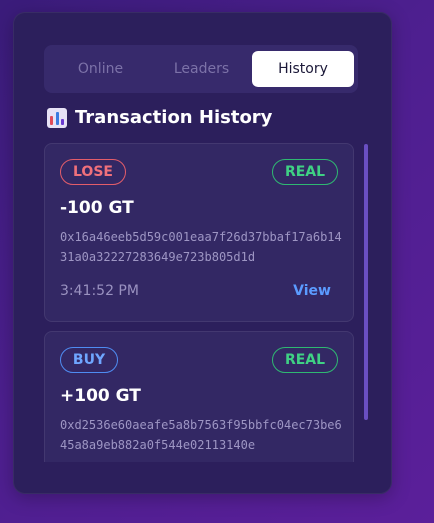 This screenshot has width=434, height=523. Describe the element at coordinates (97, 208) in the screenshot. I see `transaction-amount: -100 GT` at that location.